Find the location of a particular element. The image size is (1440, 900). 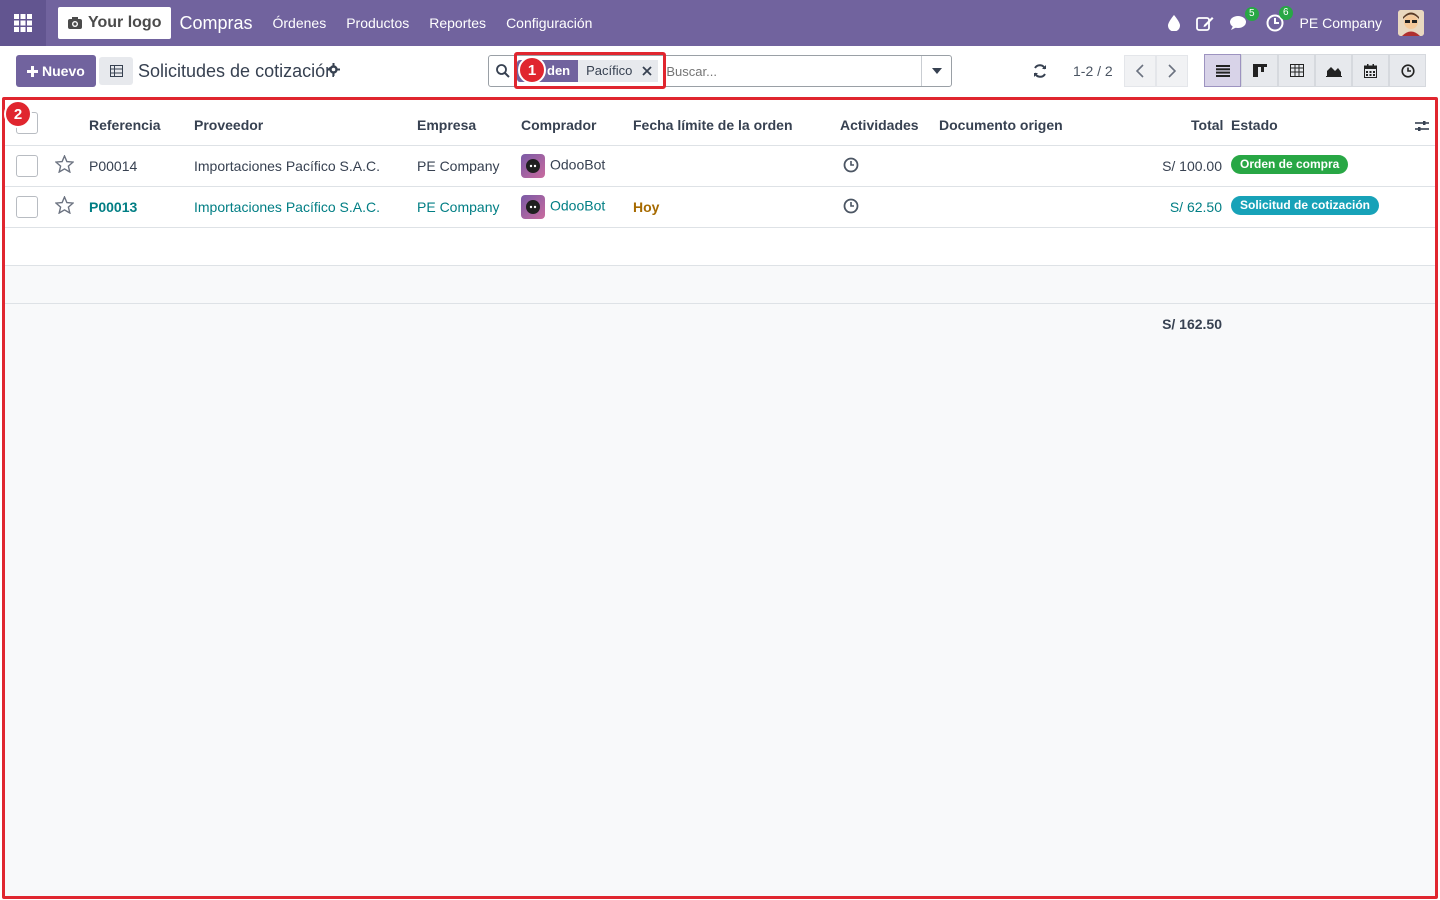

area-chart-icon is located at coordinates (1333, 72).